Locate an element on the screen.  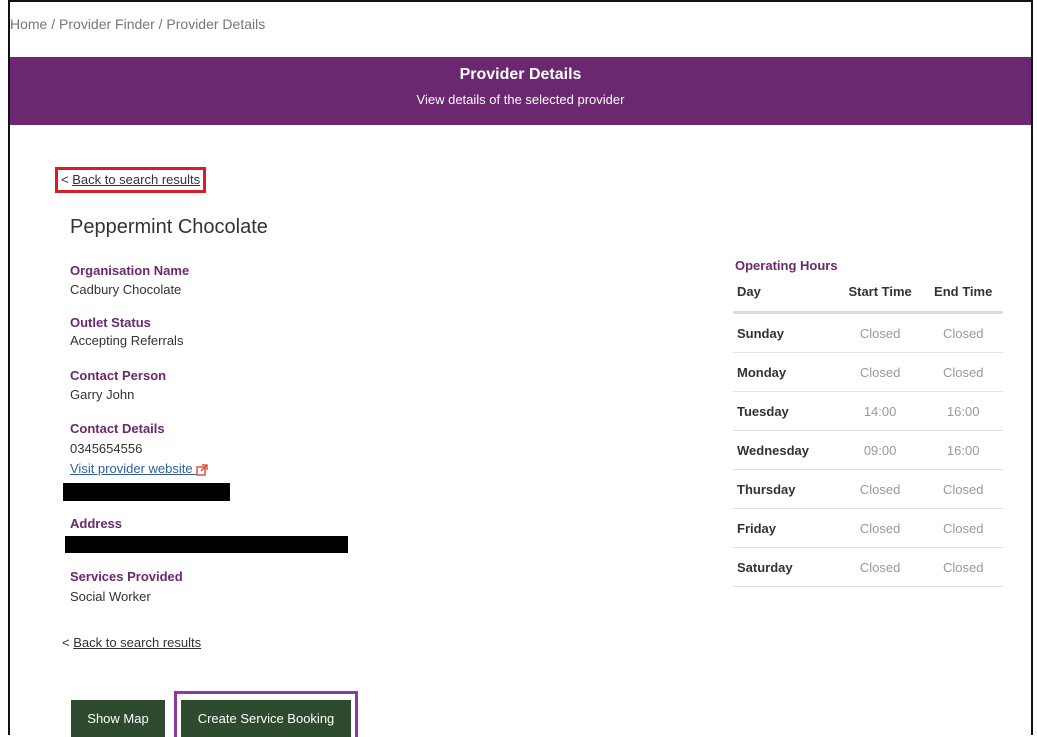
table-header-row: Day Start Time End Time is located at coordinates (868, 295).